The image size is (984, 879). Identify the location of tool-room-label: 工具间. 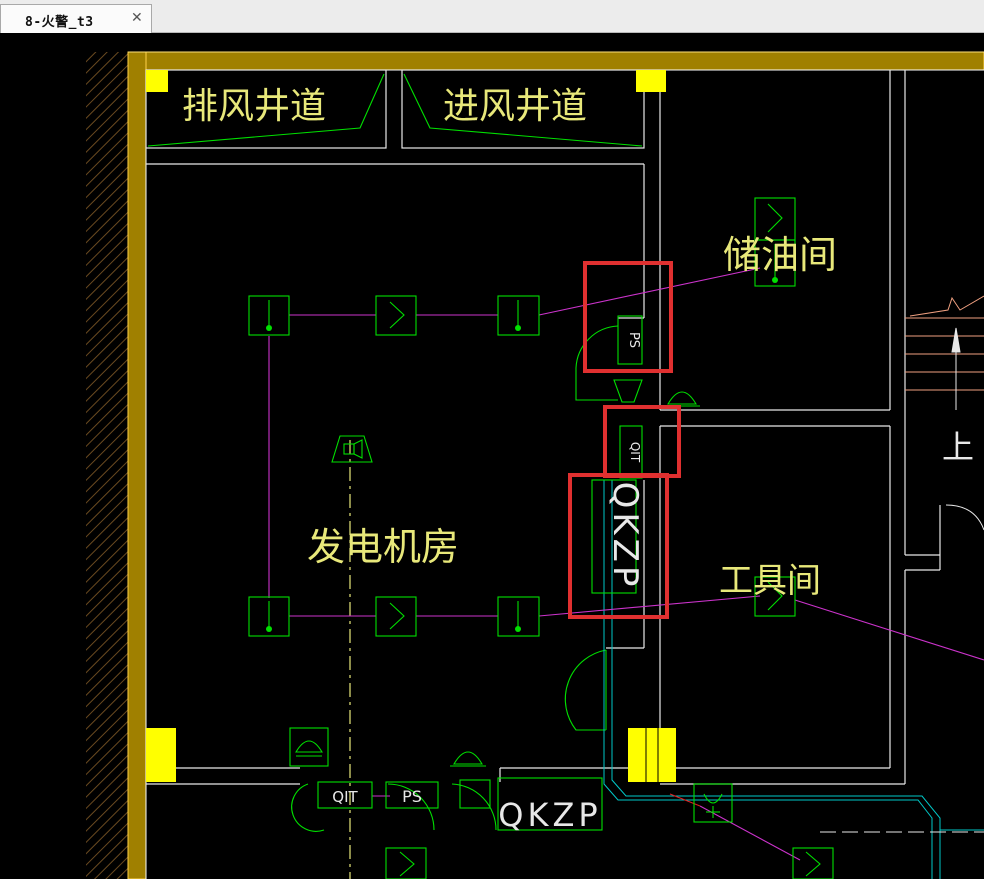
(770, 581).